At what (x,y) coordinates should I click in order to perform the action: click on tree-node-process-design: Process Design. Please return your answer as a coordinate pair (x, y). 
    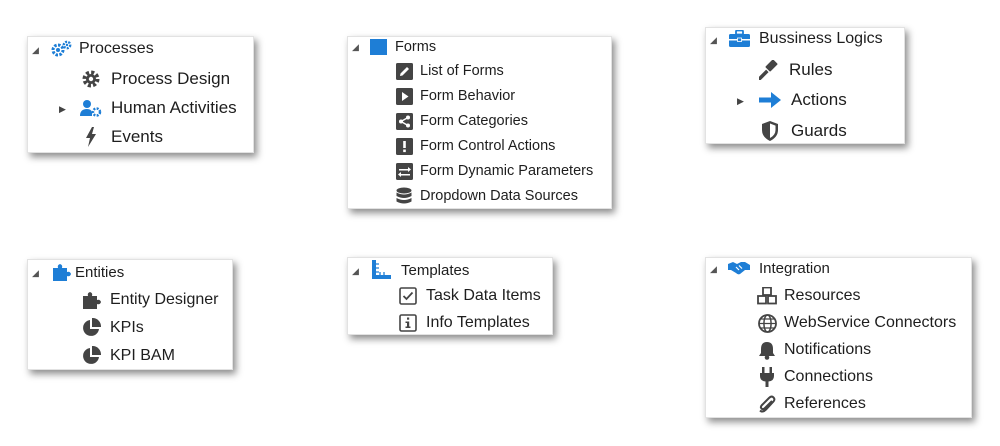
    Looking at the image, I should click on (155, 79).